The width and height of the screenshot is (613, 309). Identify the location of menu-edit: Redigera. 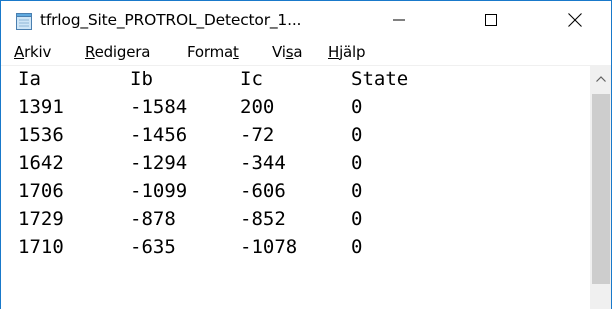
(117, 52).